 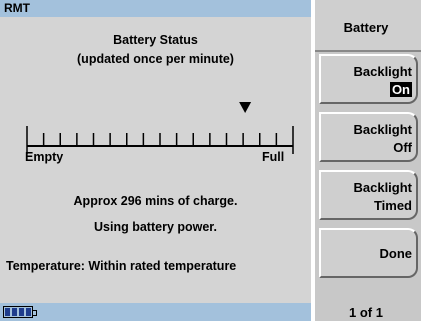 What do you see at coordinates (44, 157) in the screenshot?
I see `gauge-label-empty: Empty` at bounding box center [44, 157].